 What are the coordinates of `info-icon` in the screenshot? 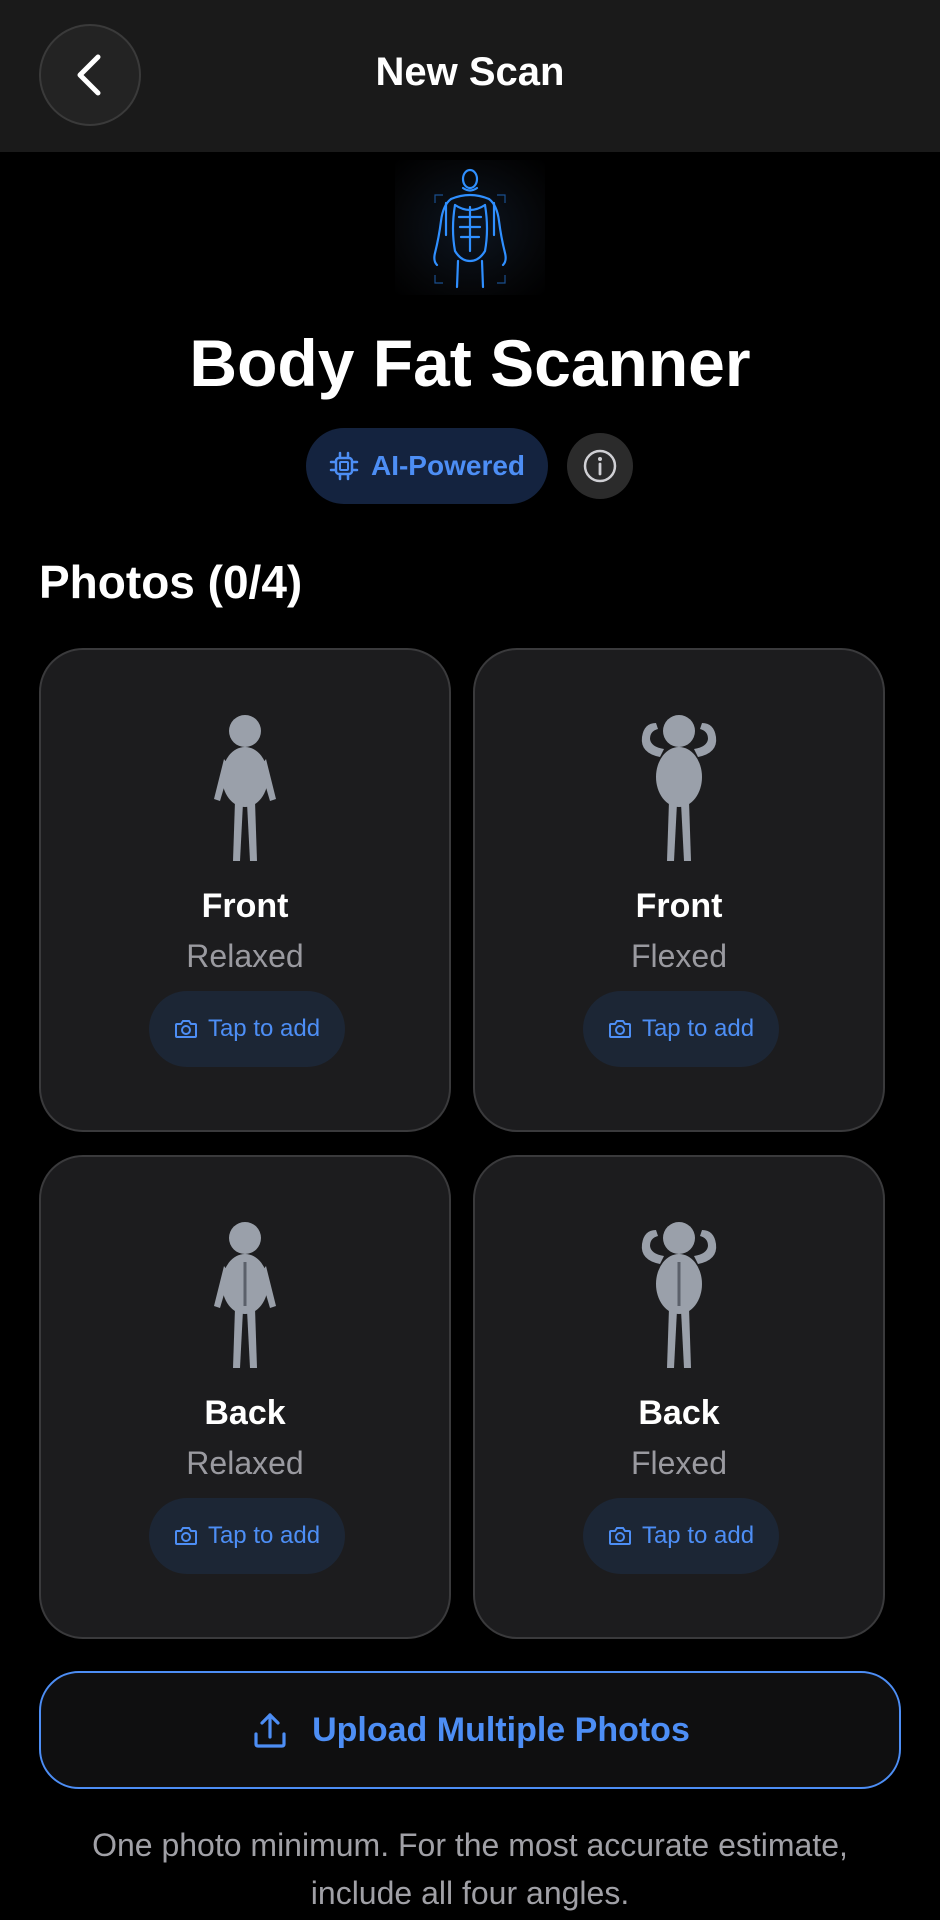 It's located at (600, 466).